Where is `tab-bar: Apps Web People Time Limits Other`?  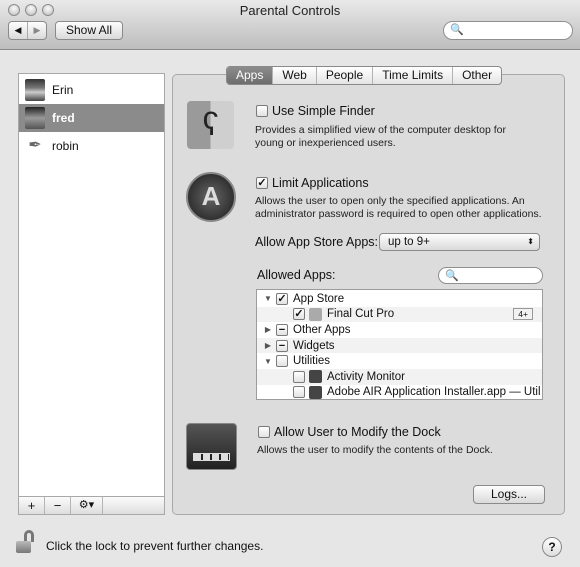
tab-bar: Apps Web People Time Limits Other is located at coordinates (364, 75).